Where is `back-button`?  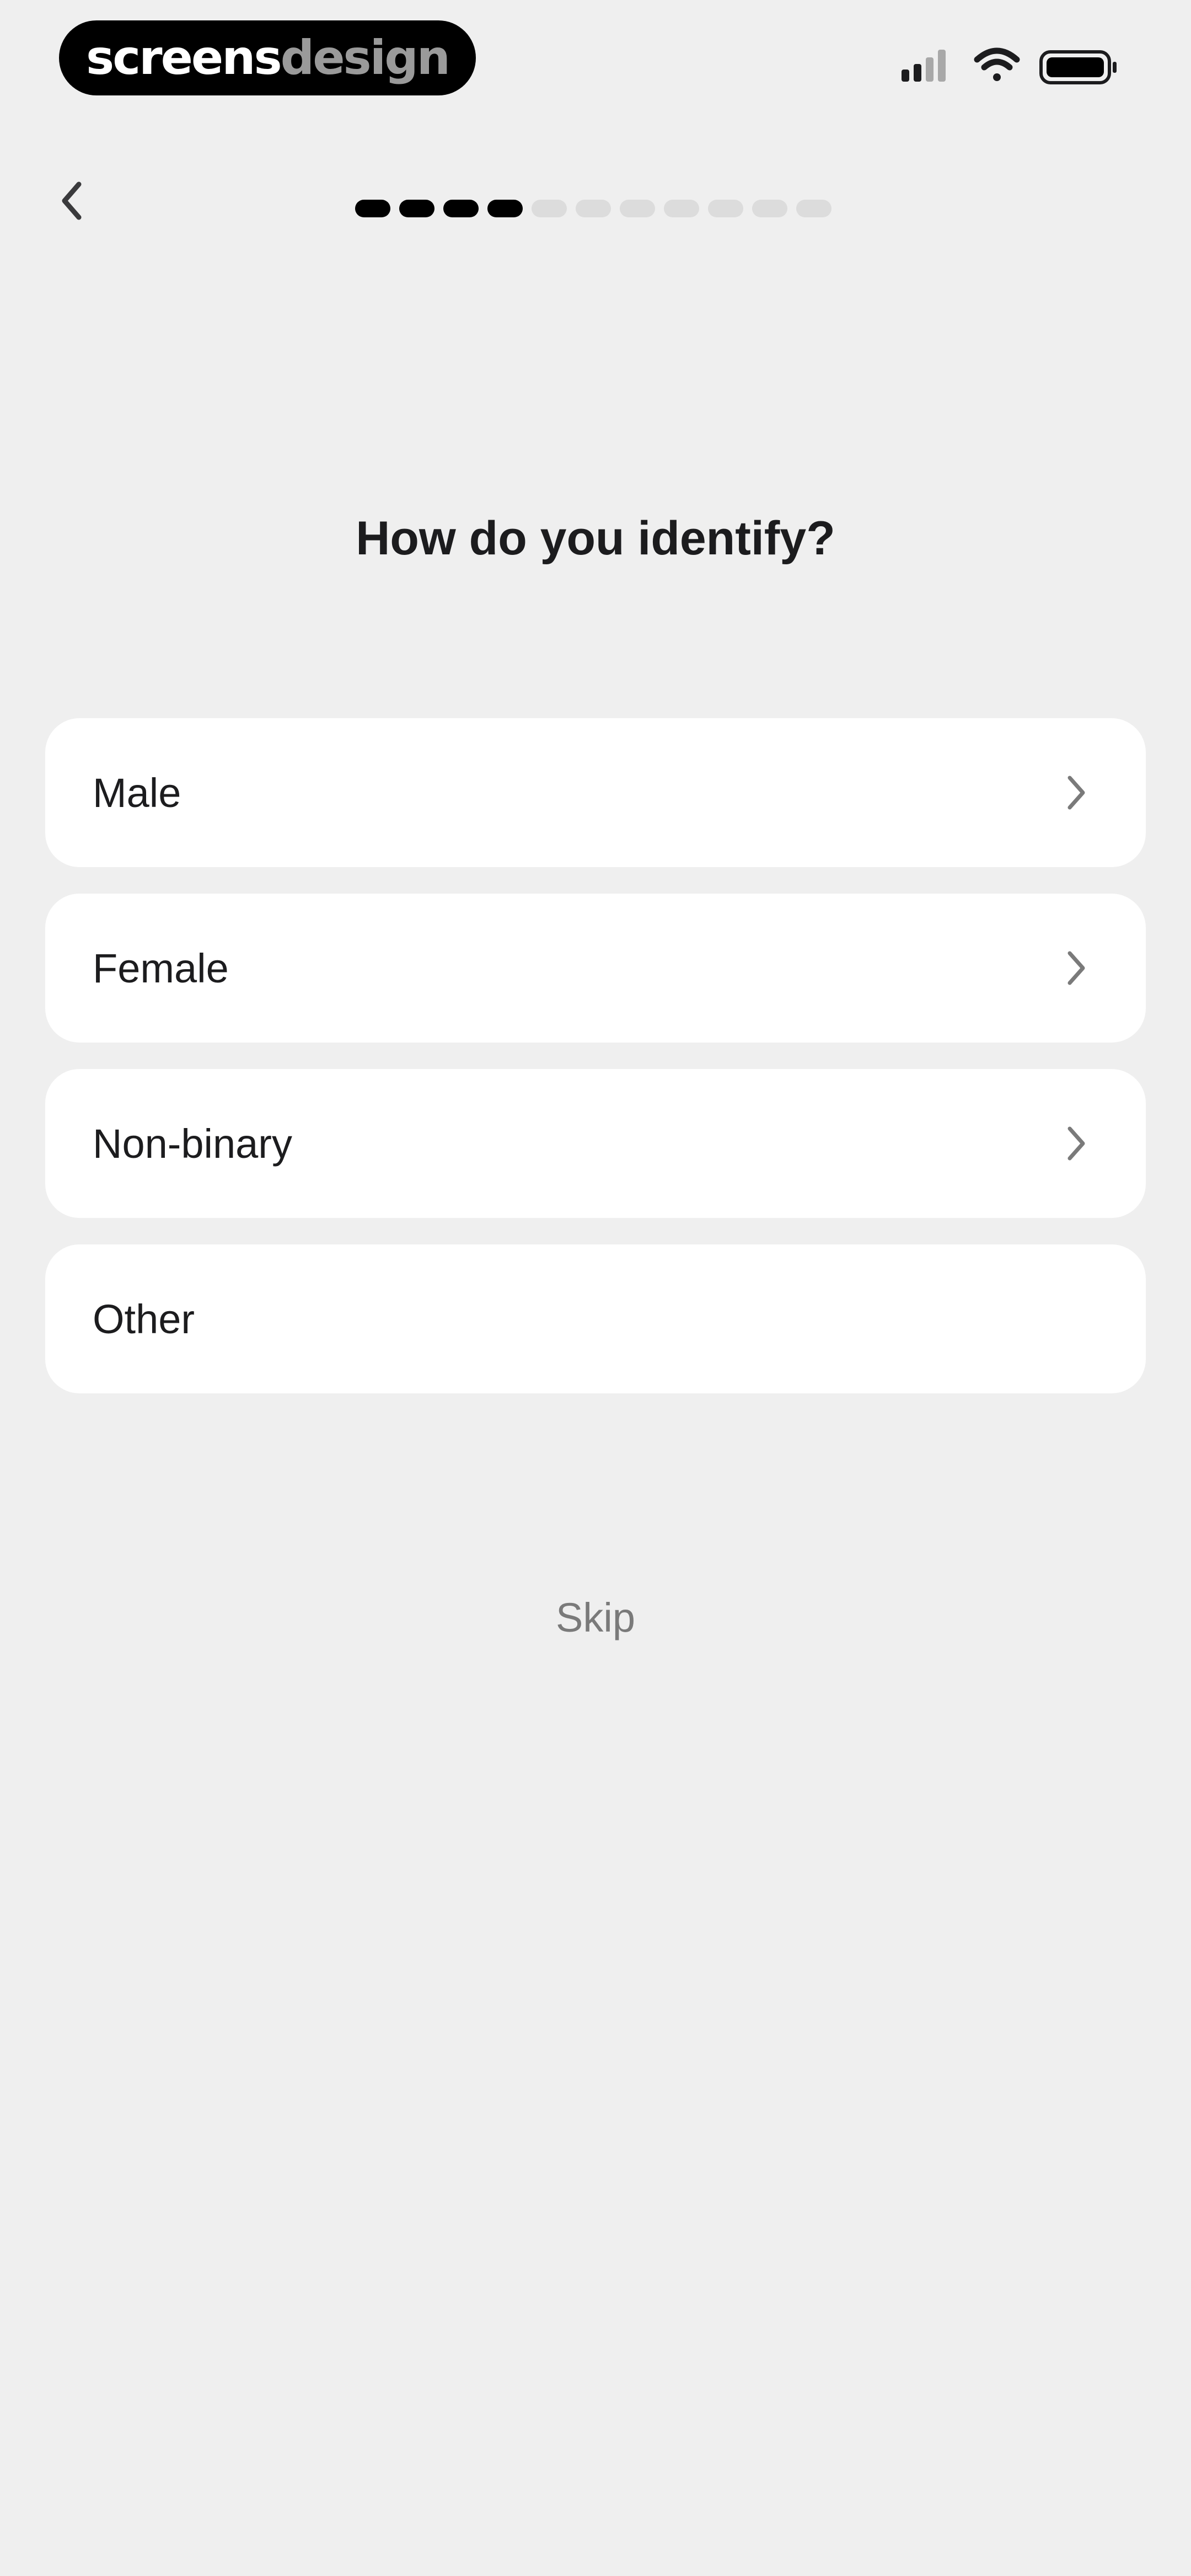
back-button is located at coordinates (71, 200).